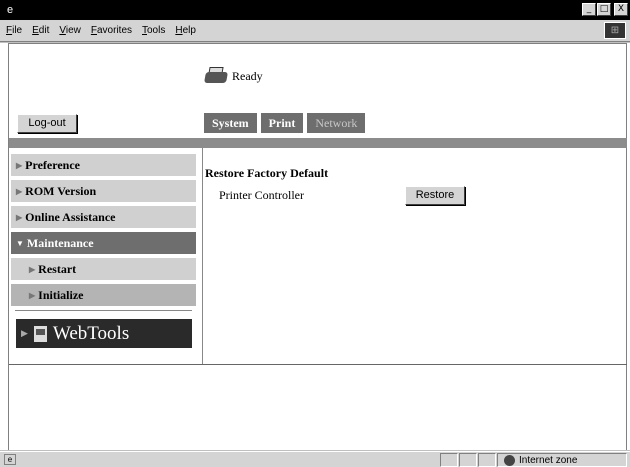 Image resolution: width=630 pixels, height=467 pixels. What do you see at coordinates (10, 459) in the screenshot?
I see `page-status-icon: e` at bounding box center [10, 459].